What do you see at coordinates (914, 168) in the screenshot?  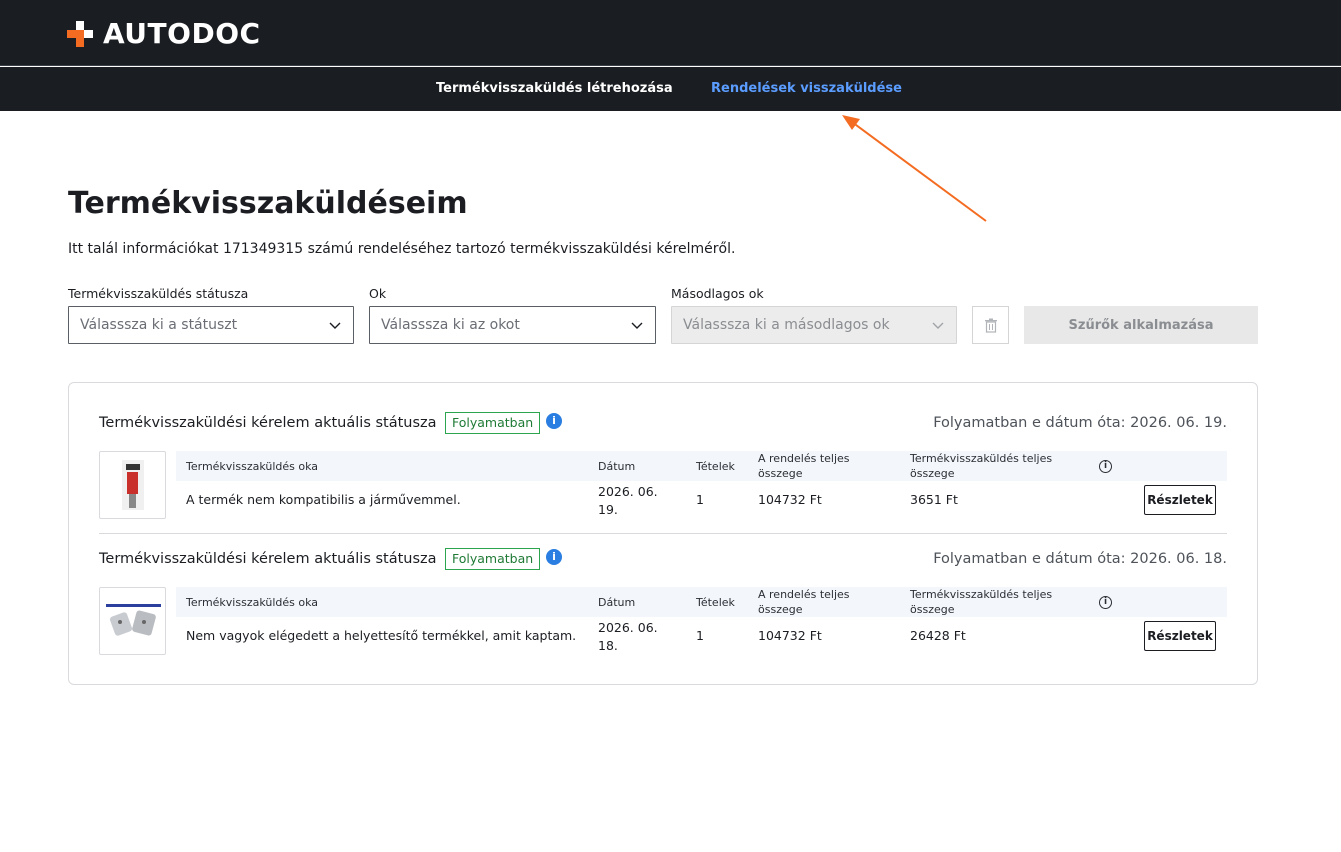 I see `annotation-arrow-icon` at bounding box center [914, 168].